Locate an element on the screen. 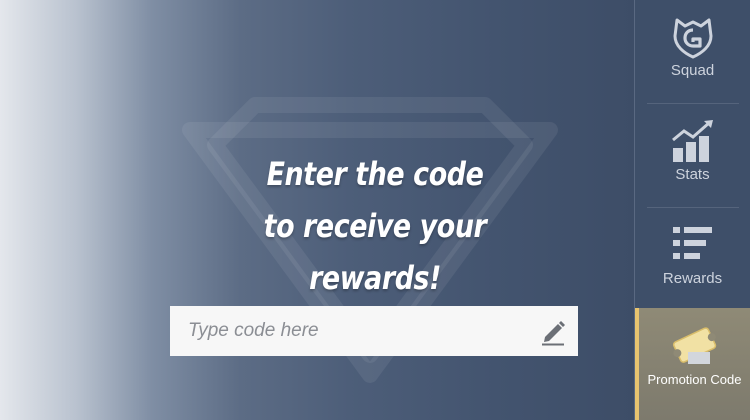 This screenshot has width=750, height=420. sidebar-item-label: Stats is located at coordinates (692, 174).